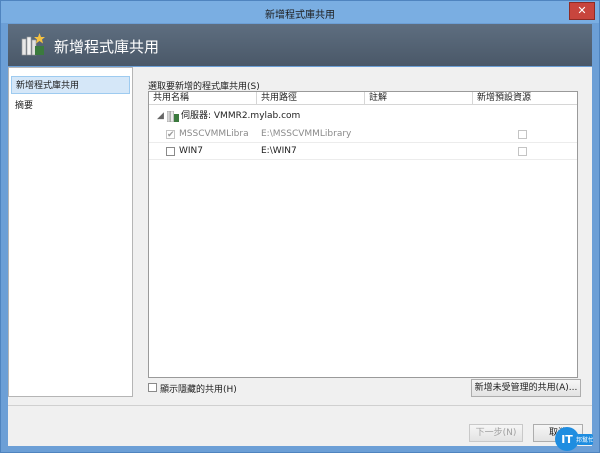  Describe the element at coordinates (300, 15) in the screenshot. I see `window-title: 新增程式庫共用` at that location.